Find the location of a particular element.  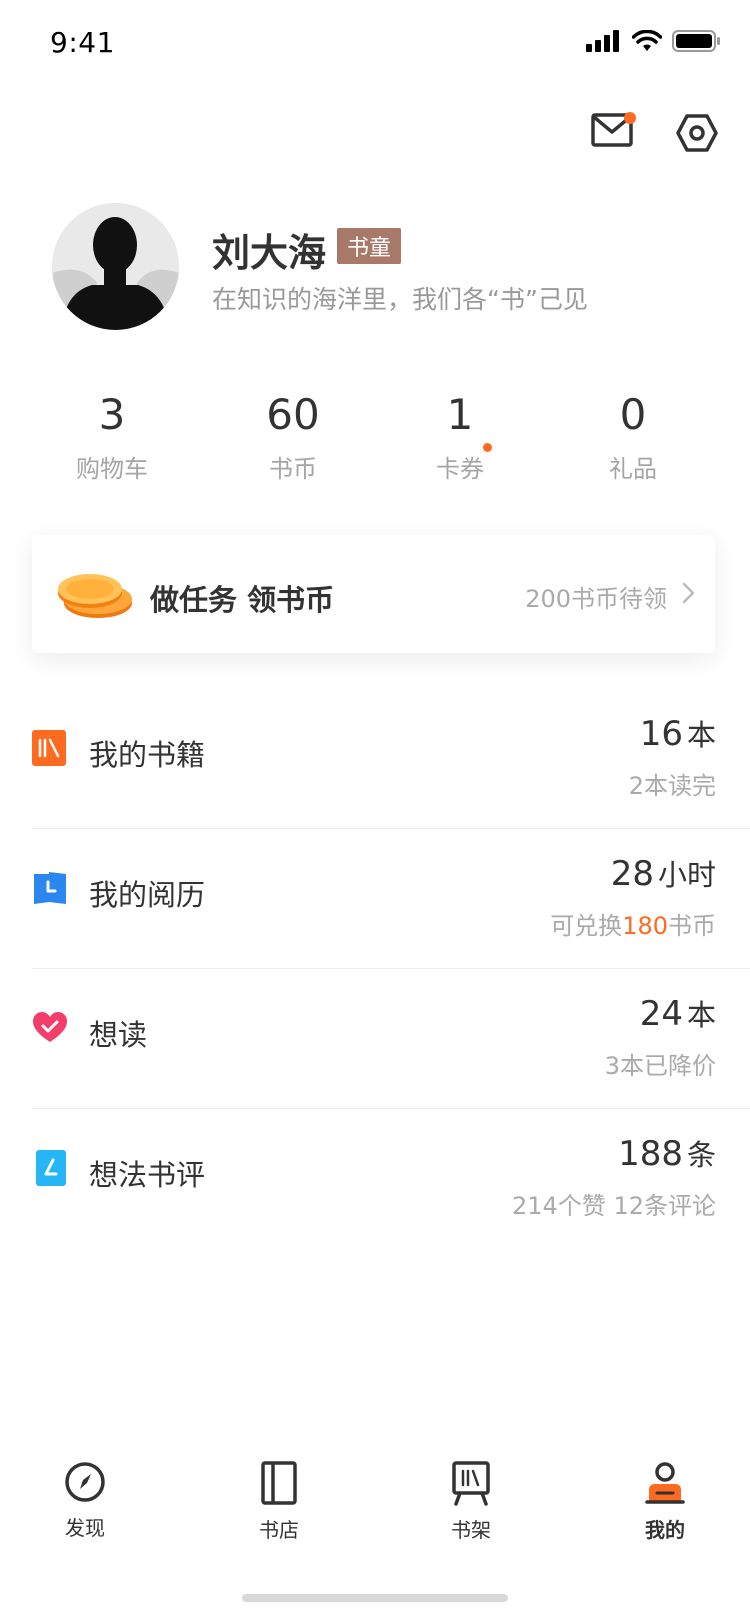

coupon-notify-dot is located at coordinates (487, 447).